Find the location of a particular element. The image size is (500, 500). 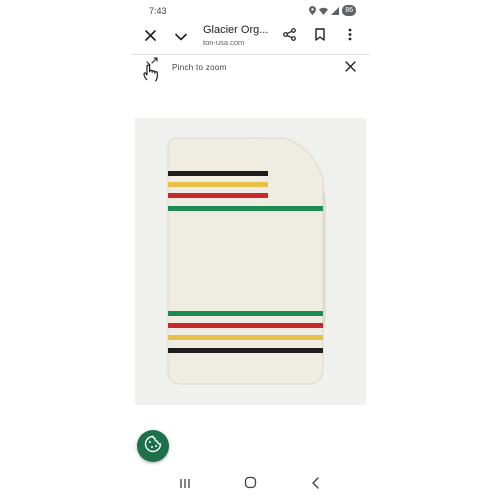

share-icon is located at coordinates (289, 37).